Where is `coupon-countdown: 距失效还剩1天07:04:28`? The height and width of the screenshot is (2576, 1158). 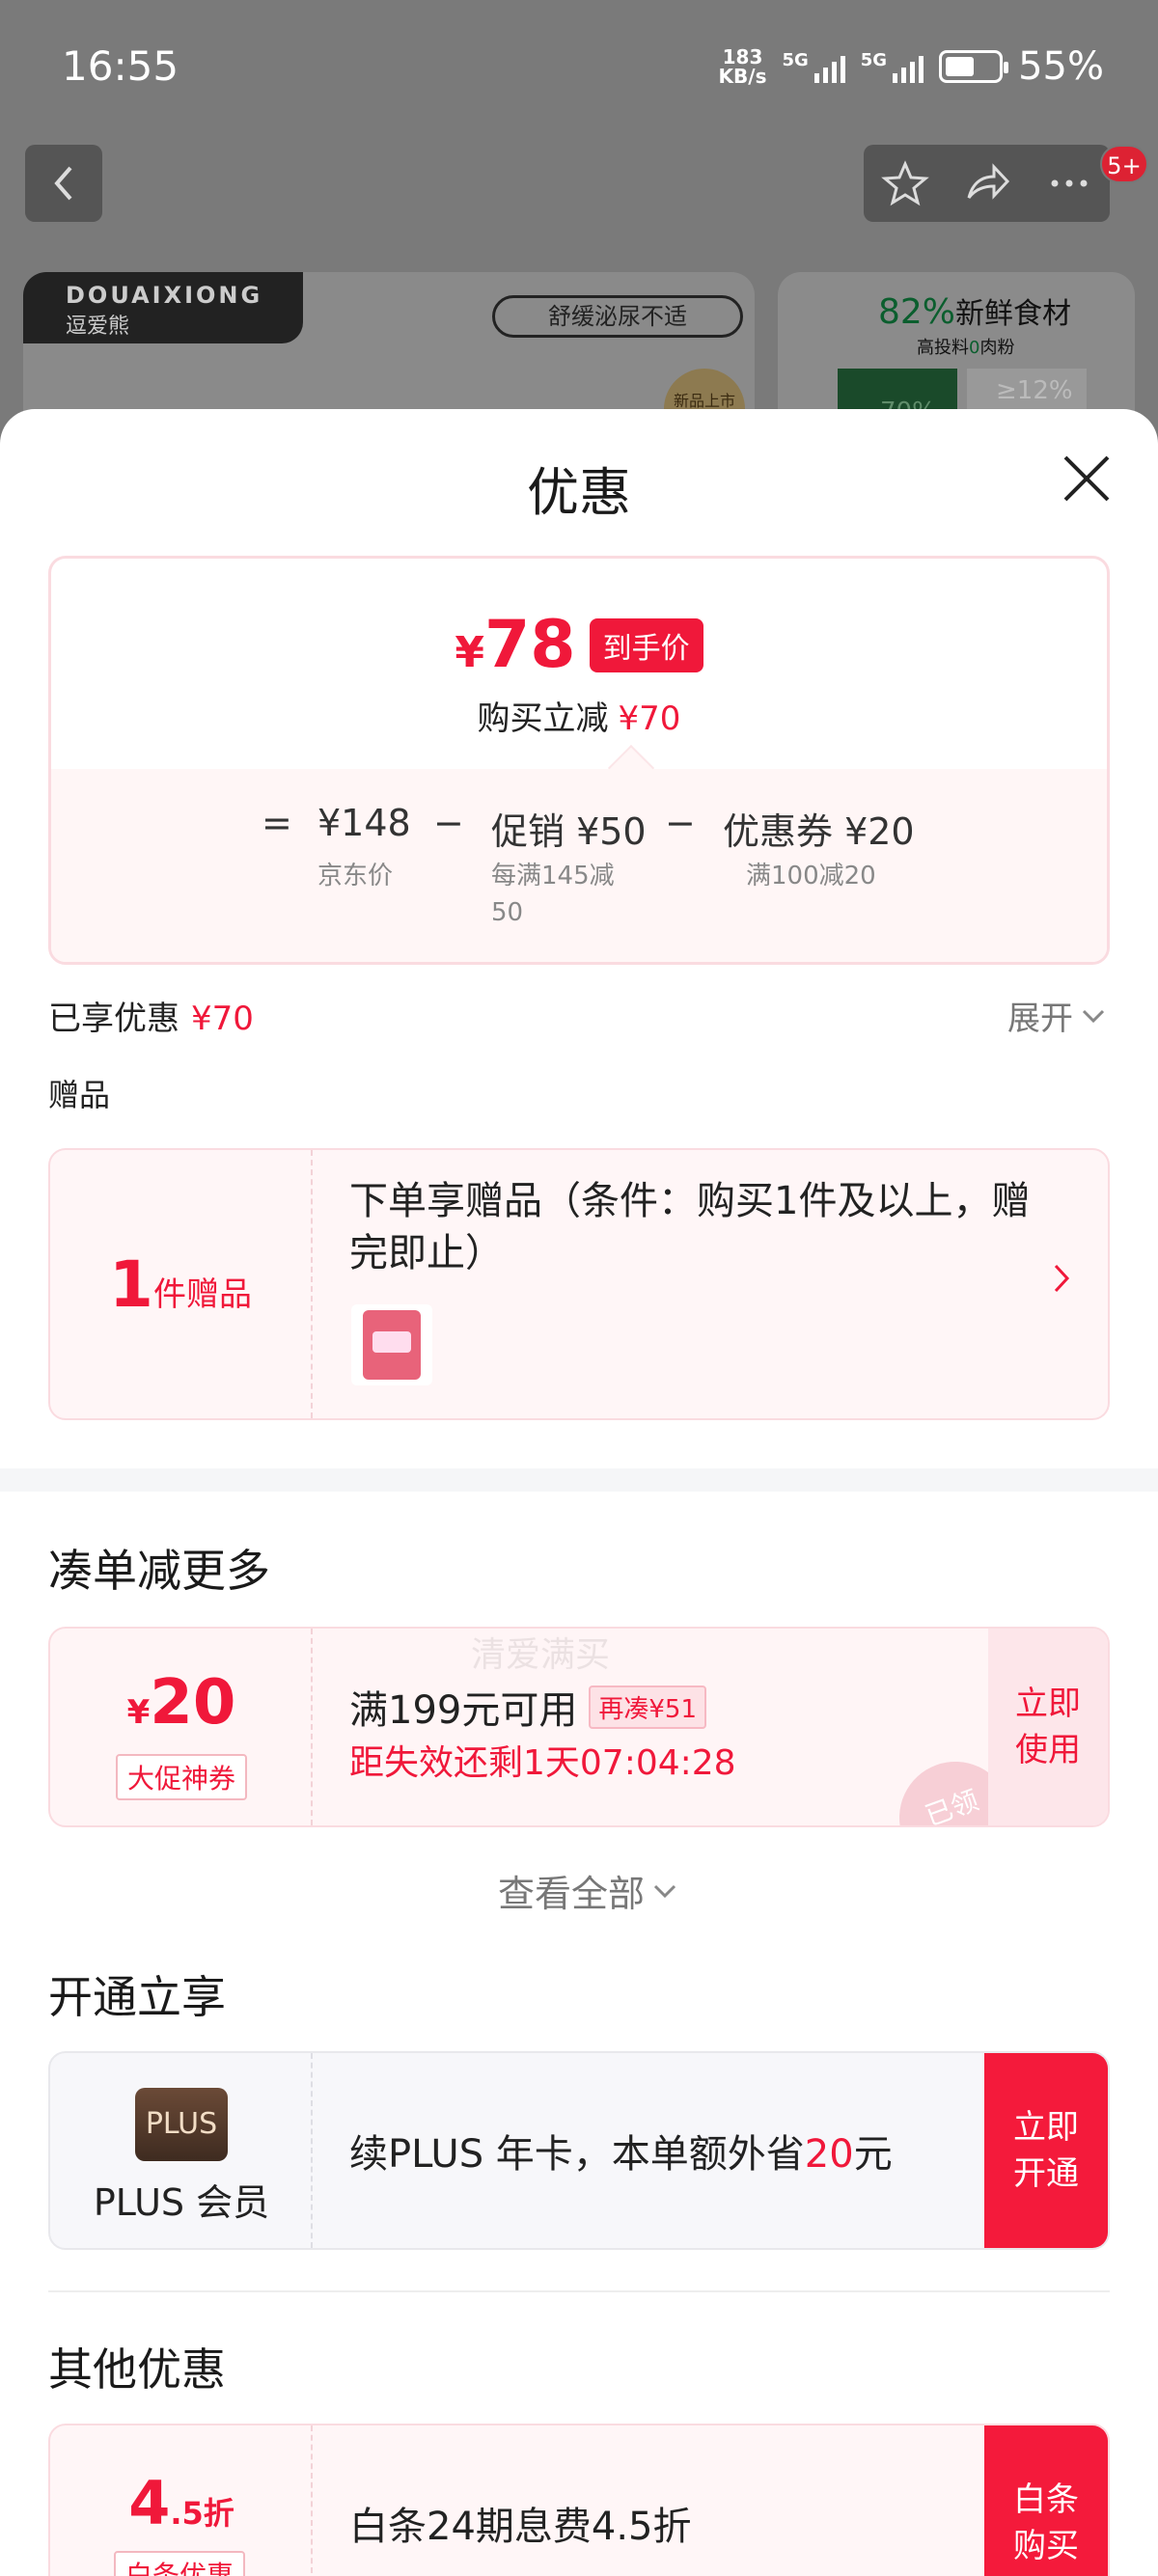
coupon-countdown: 距失效还剩1天07:04:28 is located at coordinates (542, 1763).